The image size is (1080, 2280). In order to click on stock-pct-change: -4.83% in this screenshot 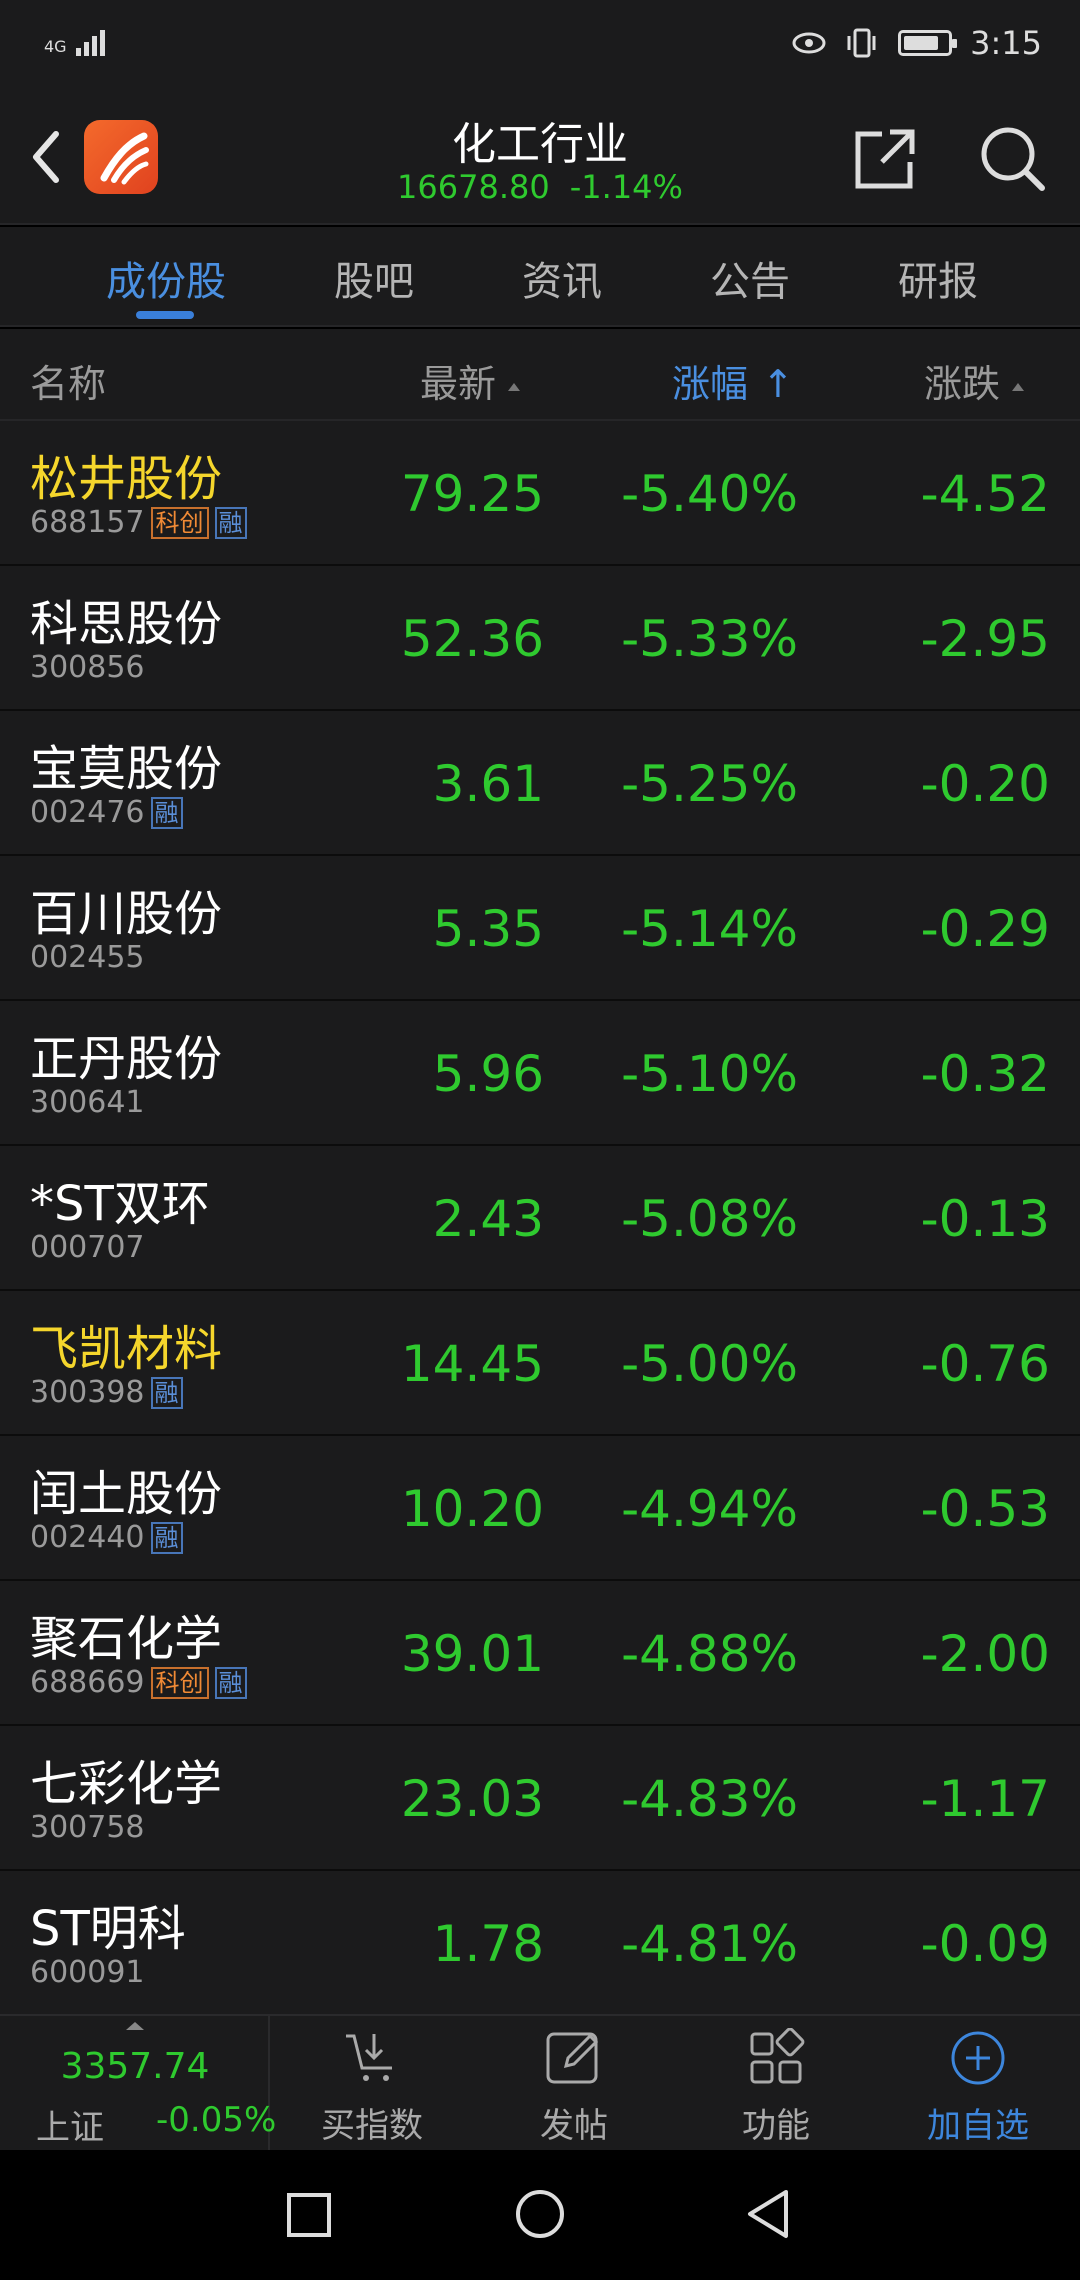, I will do `click(709, 1799)`.